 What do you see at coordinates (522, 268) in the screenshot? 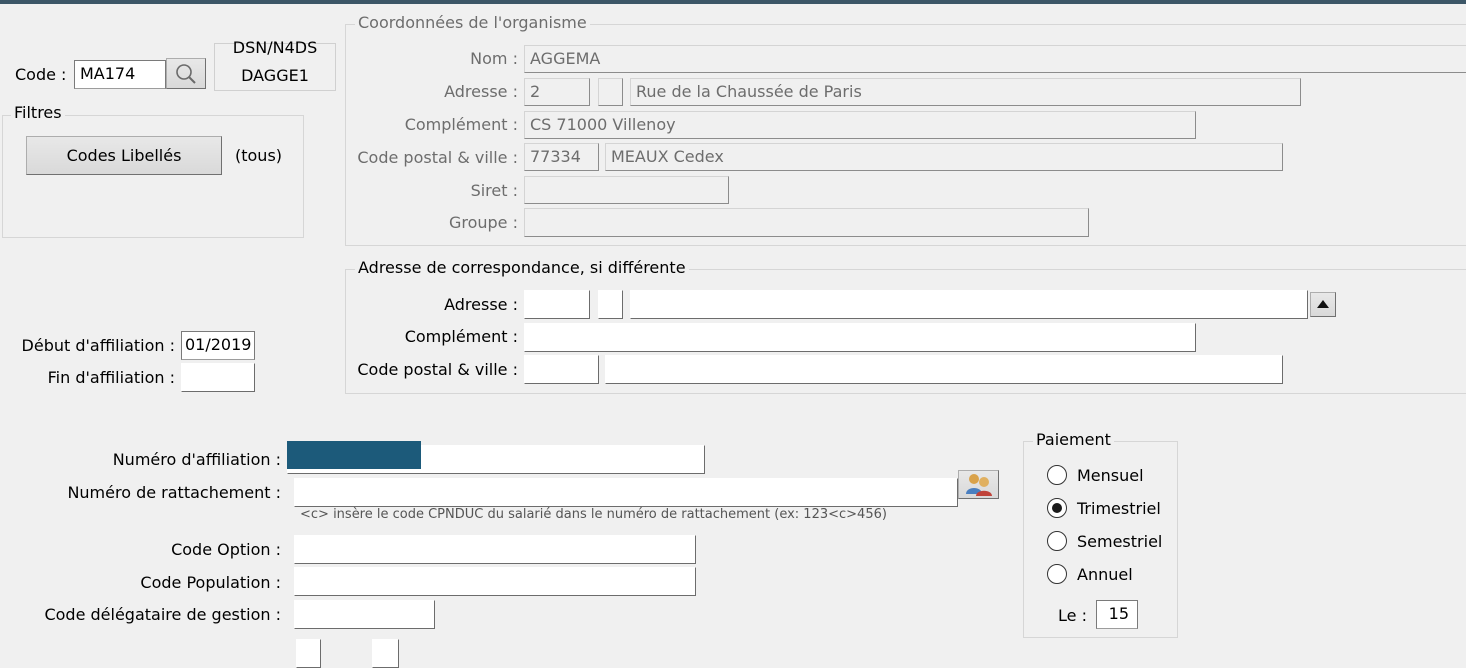
I see `correspondance-legend: Adresse de correspondance, si différente` at bounding box center [522, 268].